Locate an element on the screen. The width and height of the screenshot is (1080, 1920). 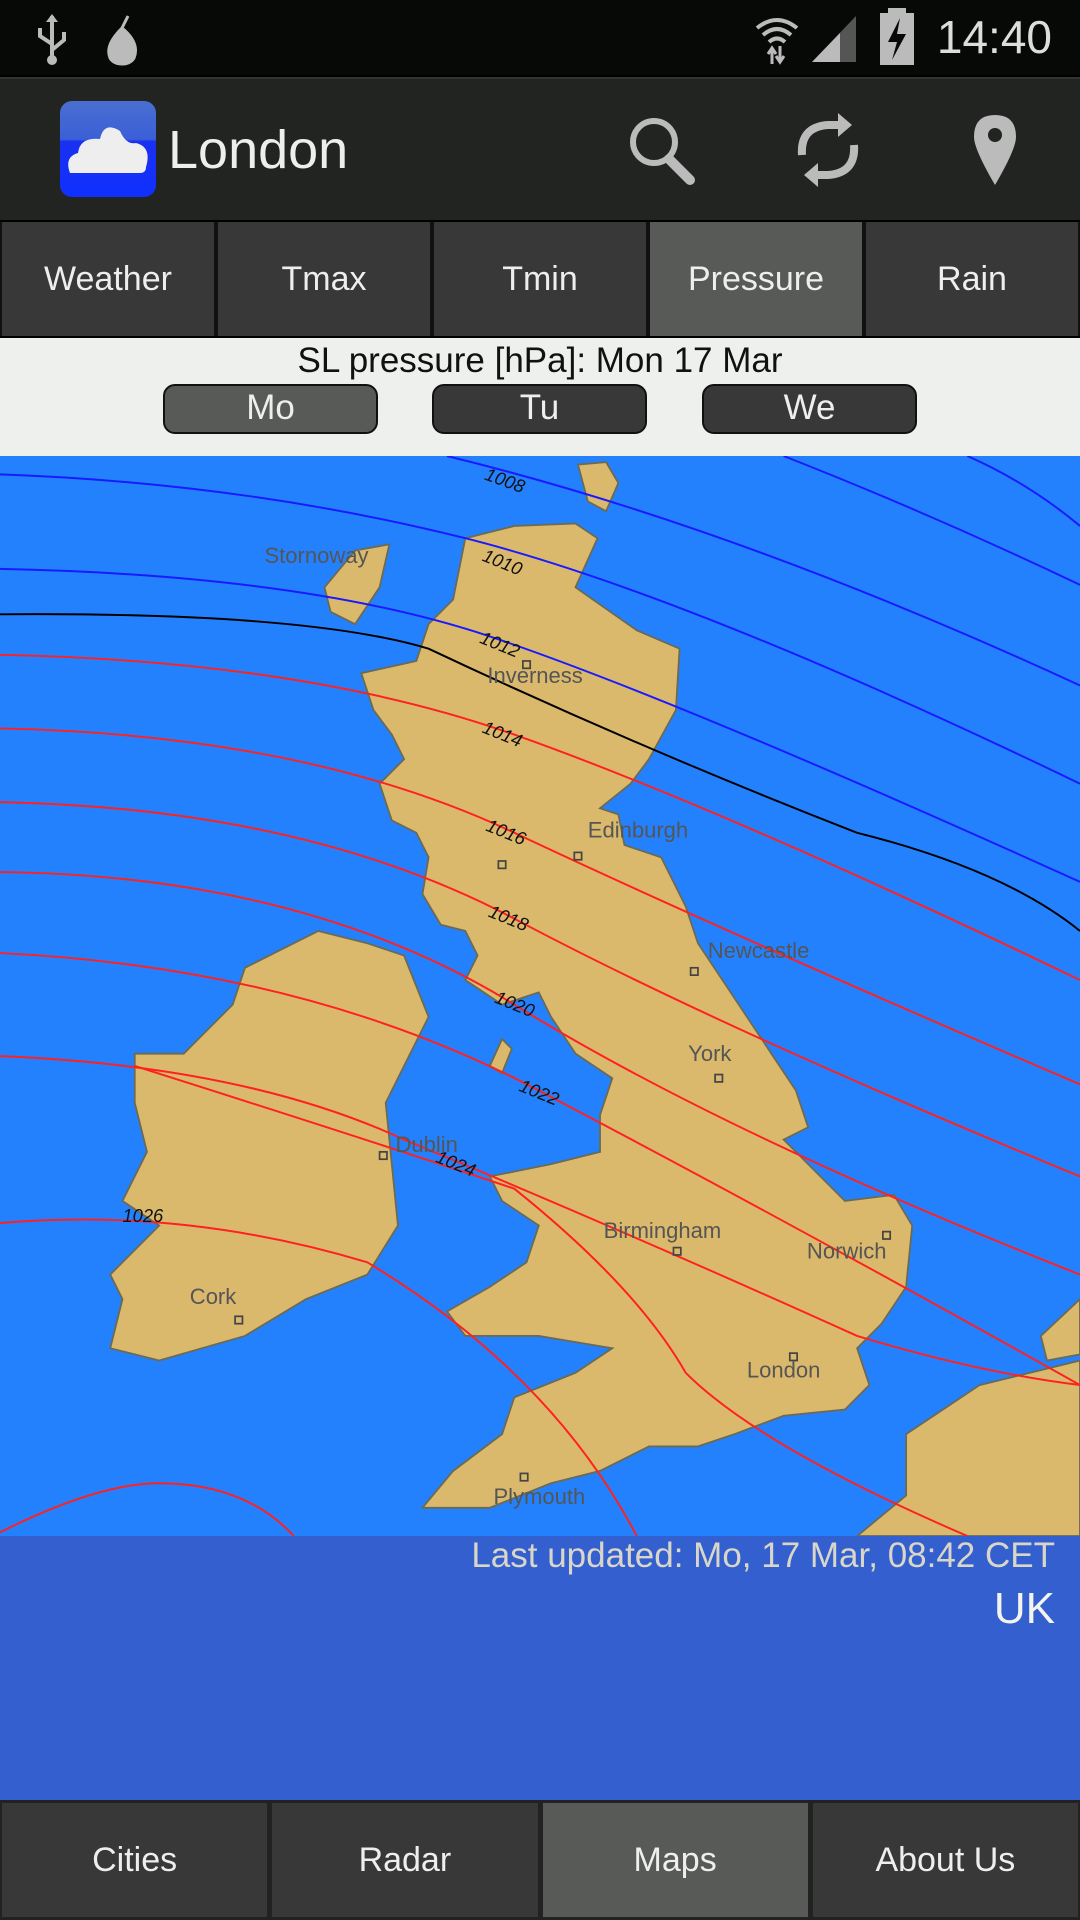
nav-about-us: About Us is located at coordinates (945, 1860).